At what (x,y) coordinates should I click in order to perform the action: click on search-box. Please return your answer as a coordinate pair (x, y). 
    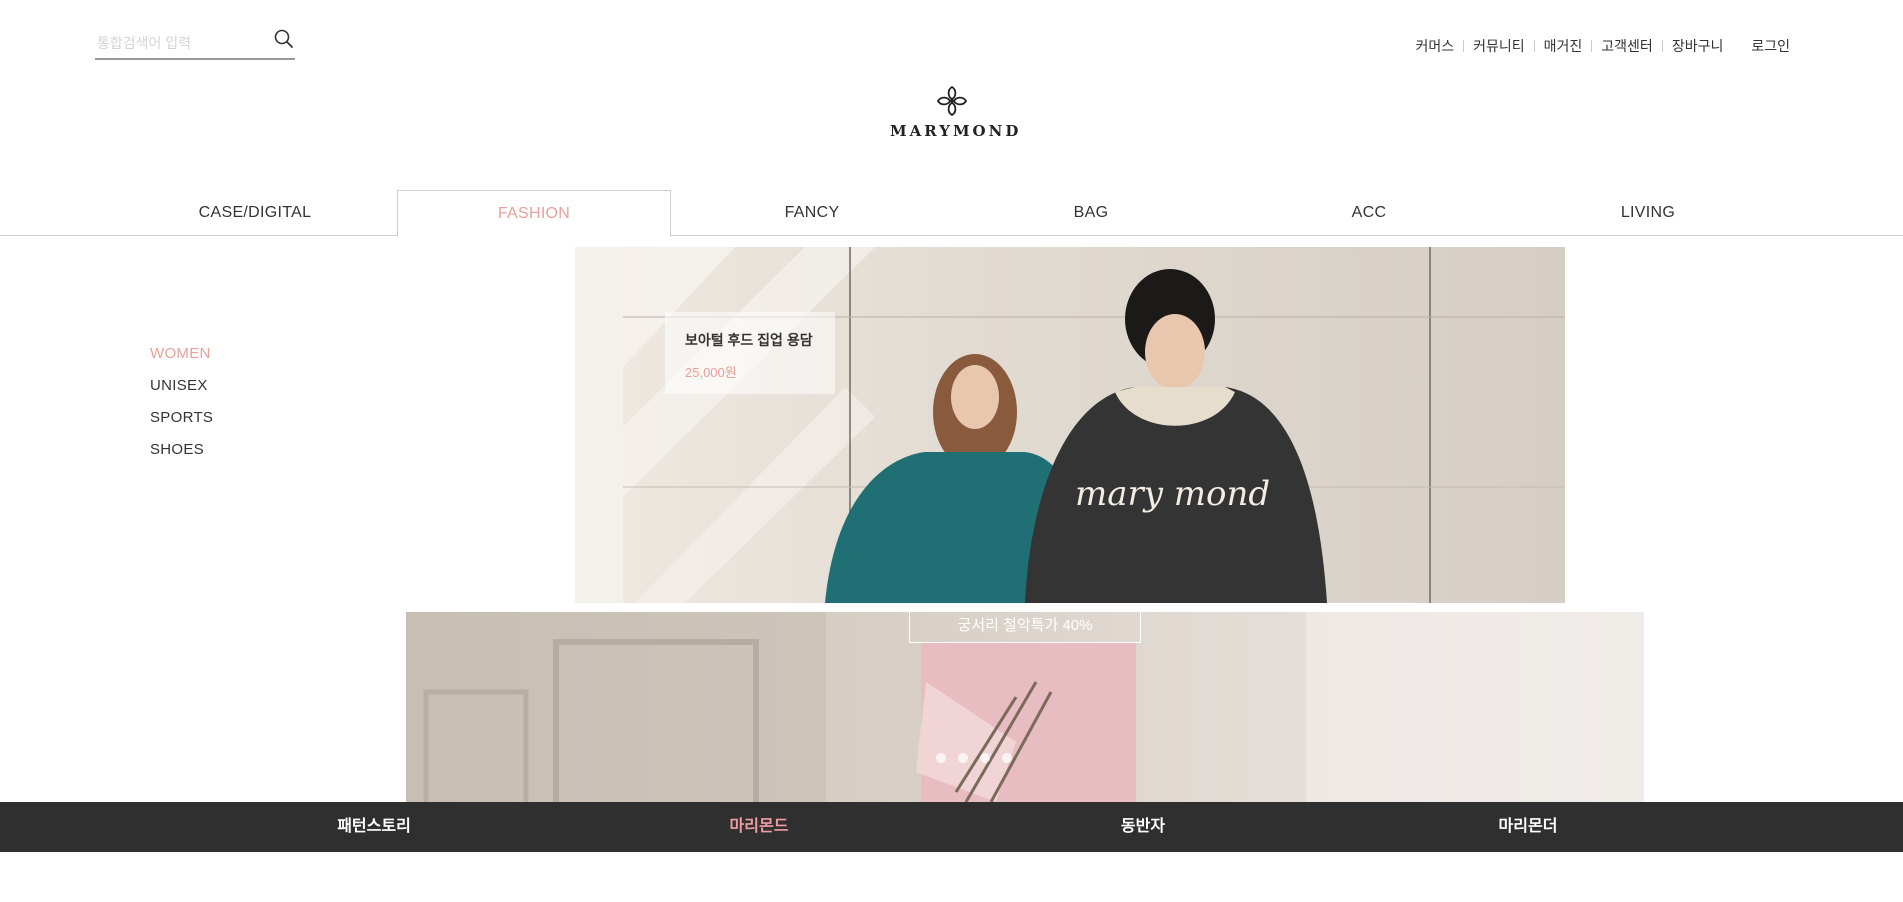
    Looking at the image, I should click on (195, 42).